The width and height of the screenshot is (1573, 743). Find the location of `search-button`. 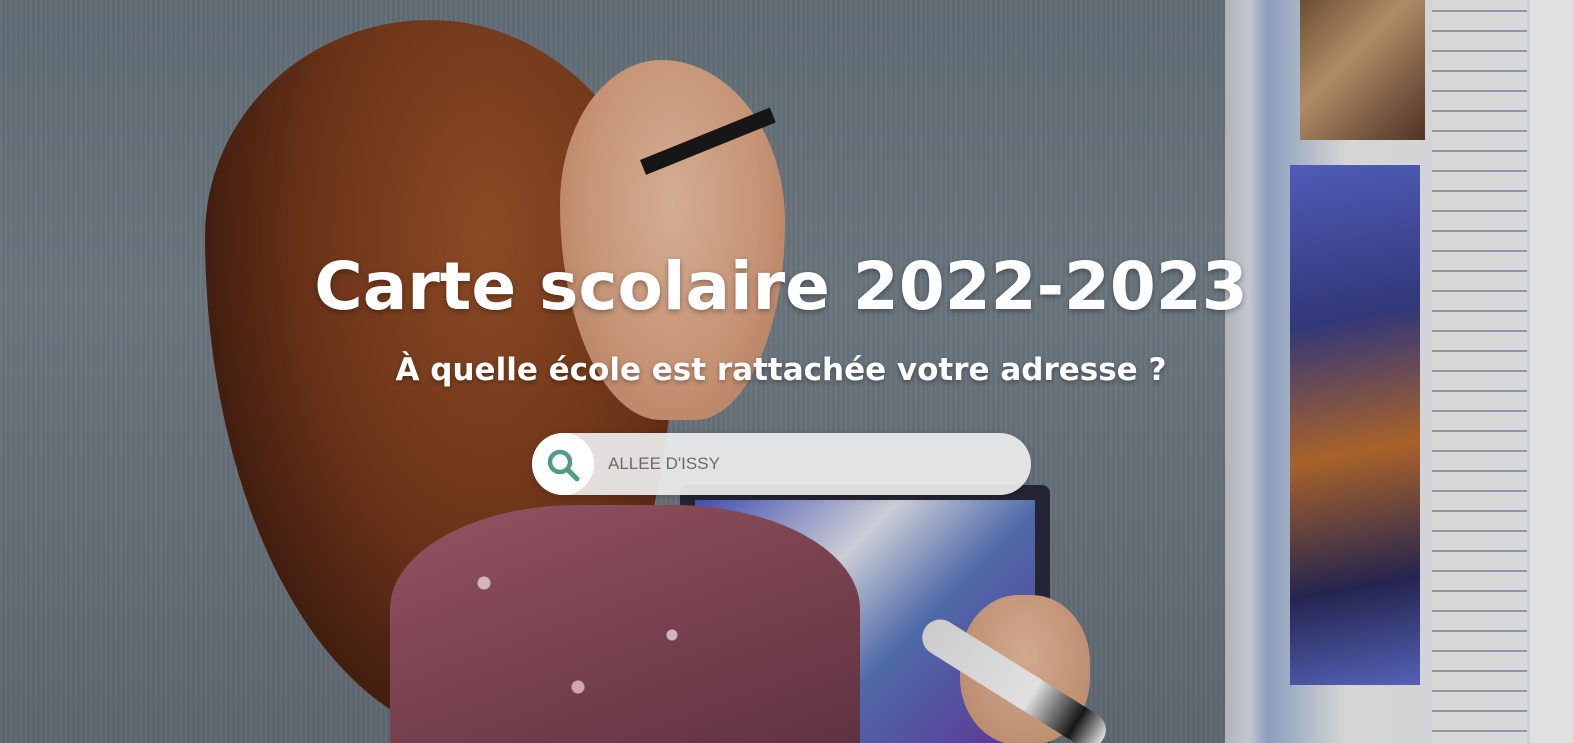

search-button is located at coordinates (563, 464).